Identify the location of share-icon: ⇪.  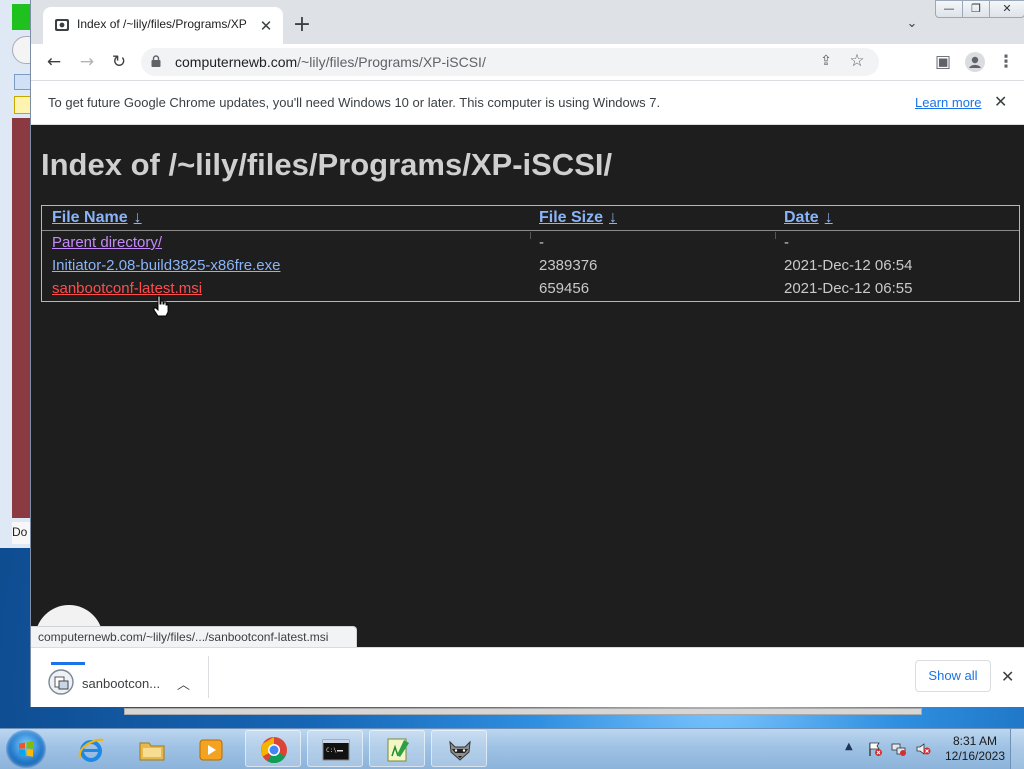
(826, 62).